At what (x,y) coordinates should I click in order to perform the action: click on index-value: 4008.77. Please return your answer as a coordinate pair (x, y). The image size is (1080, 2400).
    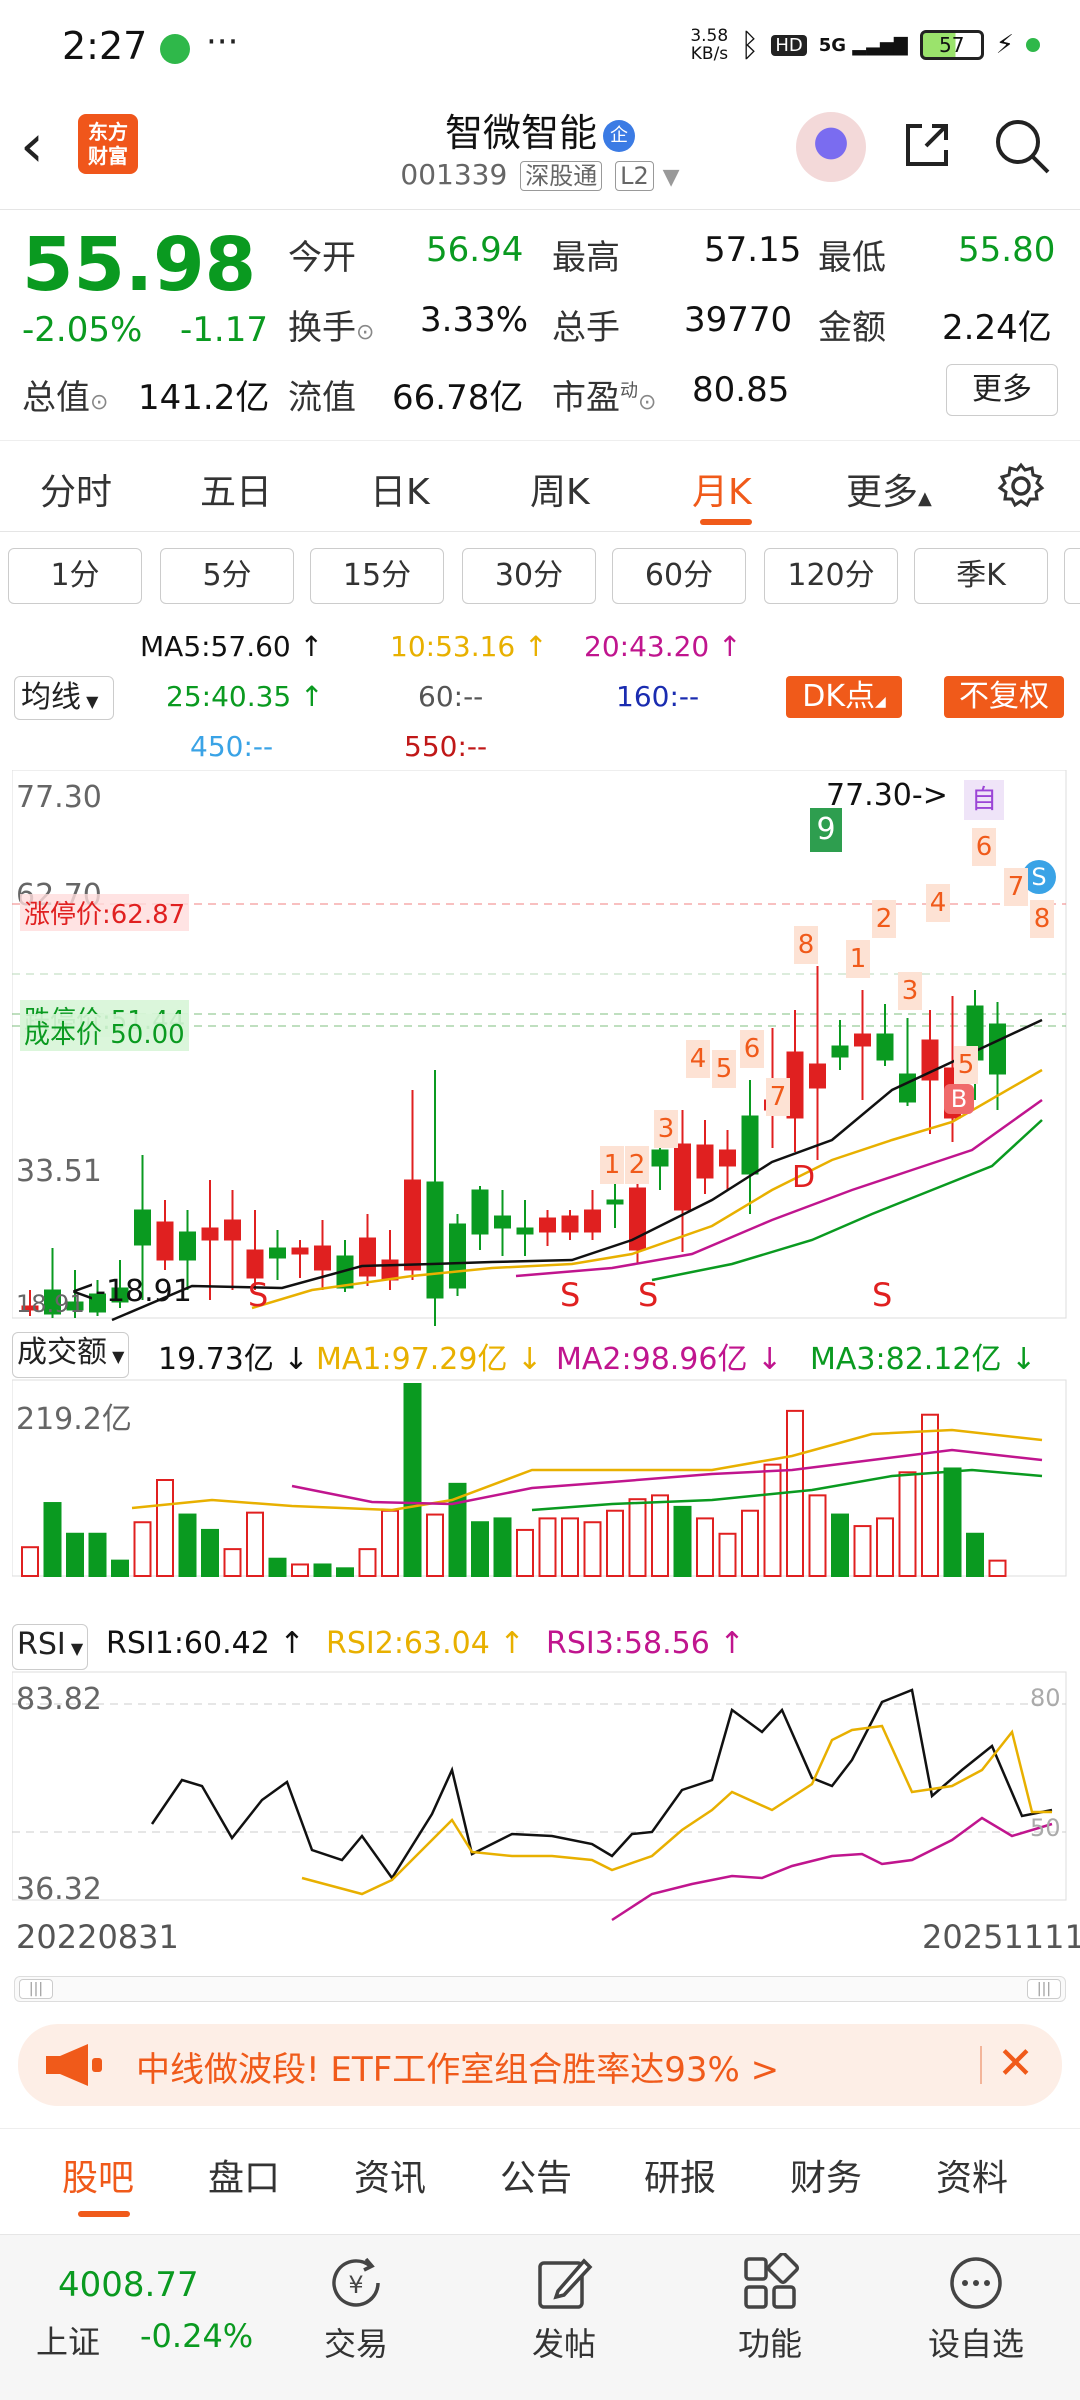
    Looking at the image, I should click on (128, 2285).